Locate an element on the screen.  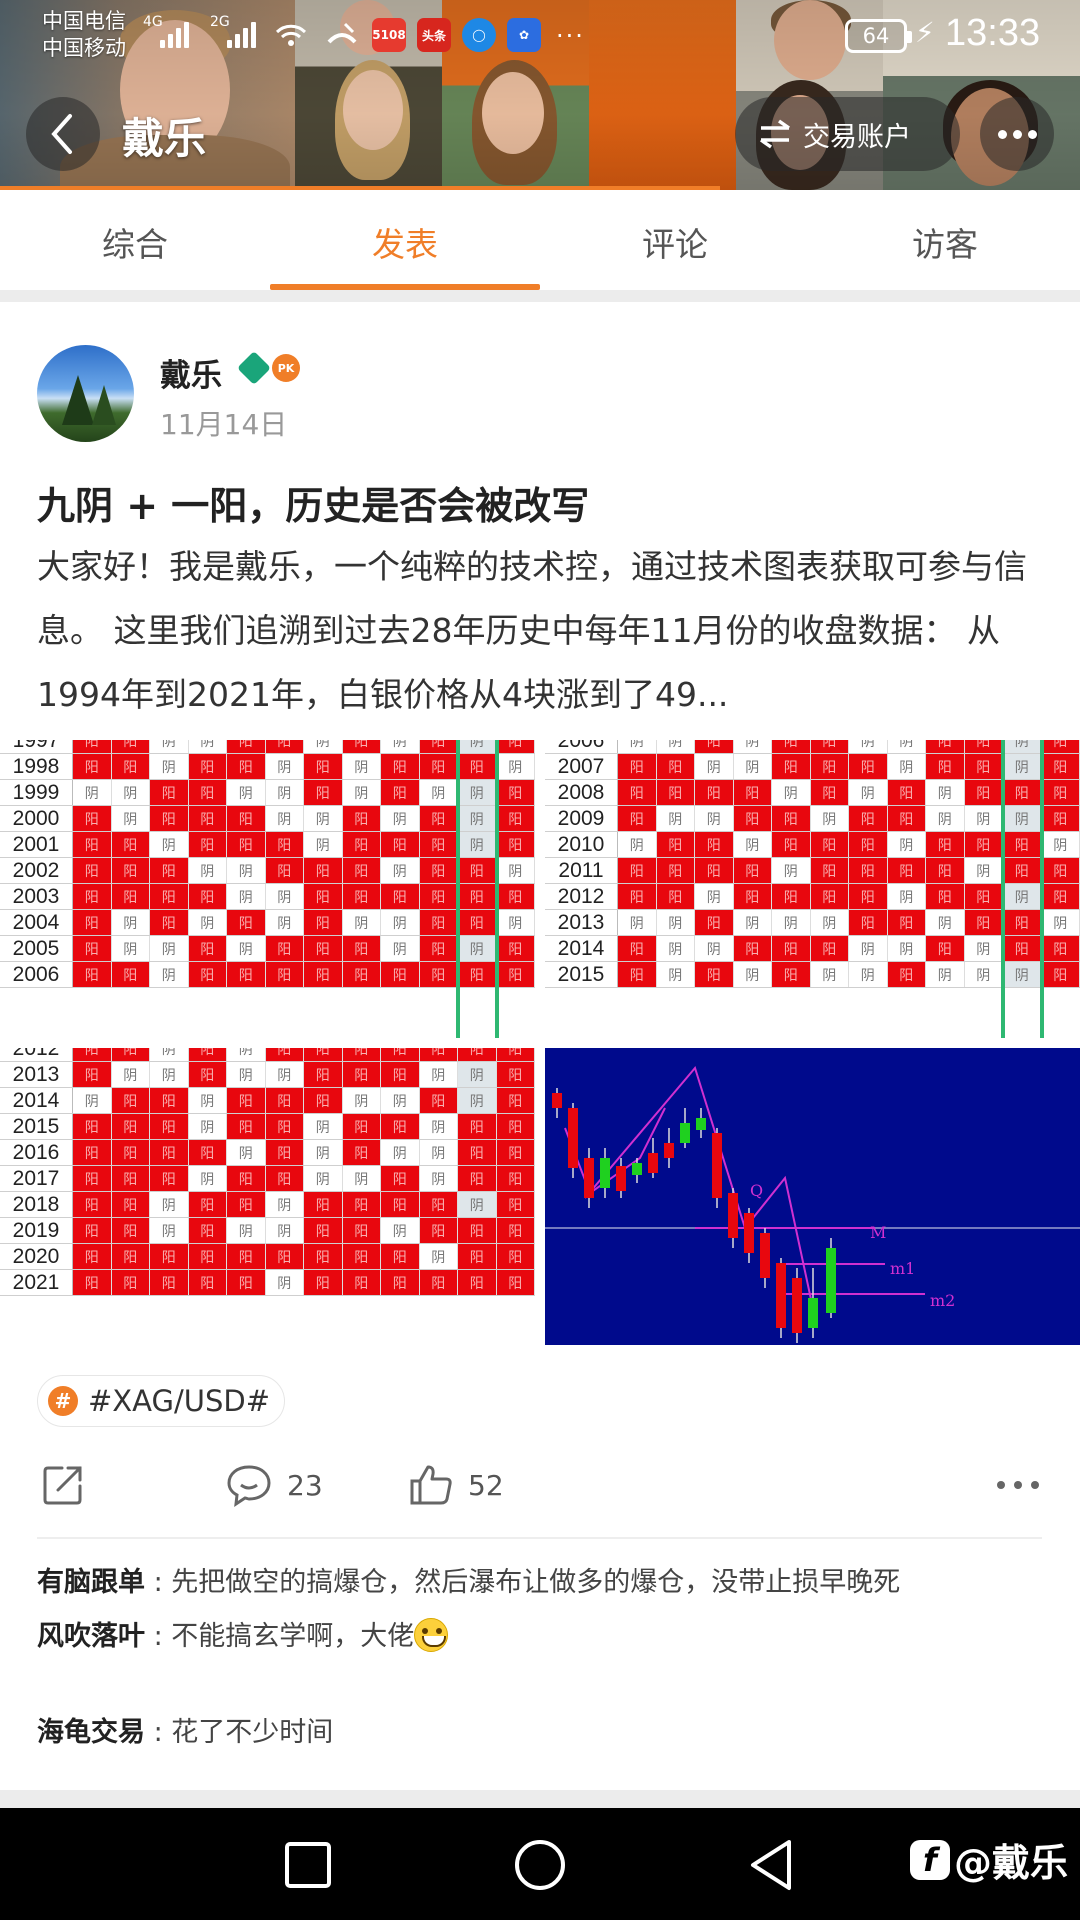
home-circle-icon is located at coordinates (540, 1865).